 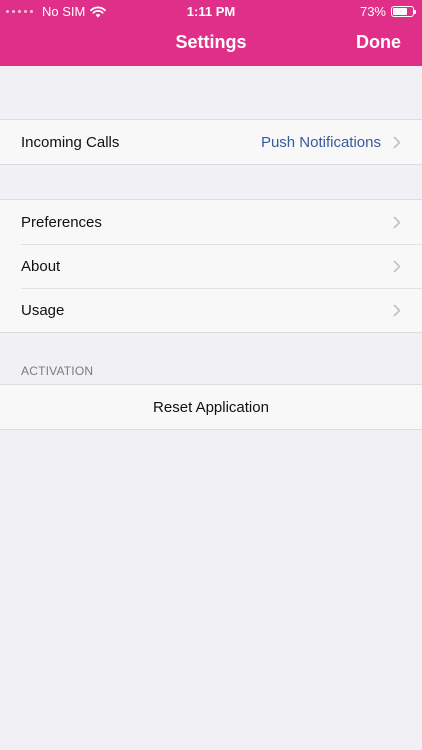 What do you see at coordinates (57, 371) in the screenshot?
I see `activation-section-header: ACTIVATION` at bounding box center [57, 371].